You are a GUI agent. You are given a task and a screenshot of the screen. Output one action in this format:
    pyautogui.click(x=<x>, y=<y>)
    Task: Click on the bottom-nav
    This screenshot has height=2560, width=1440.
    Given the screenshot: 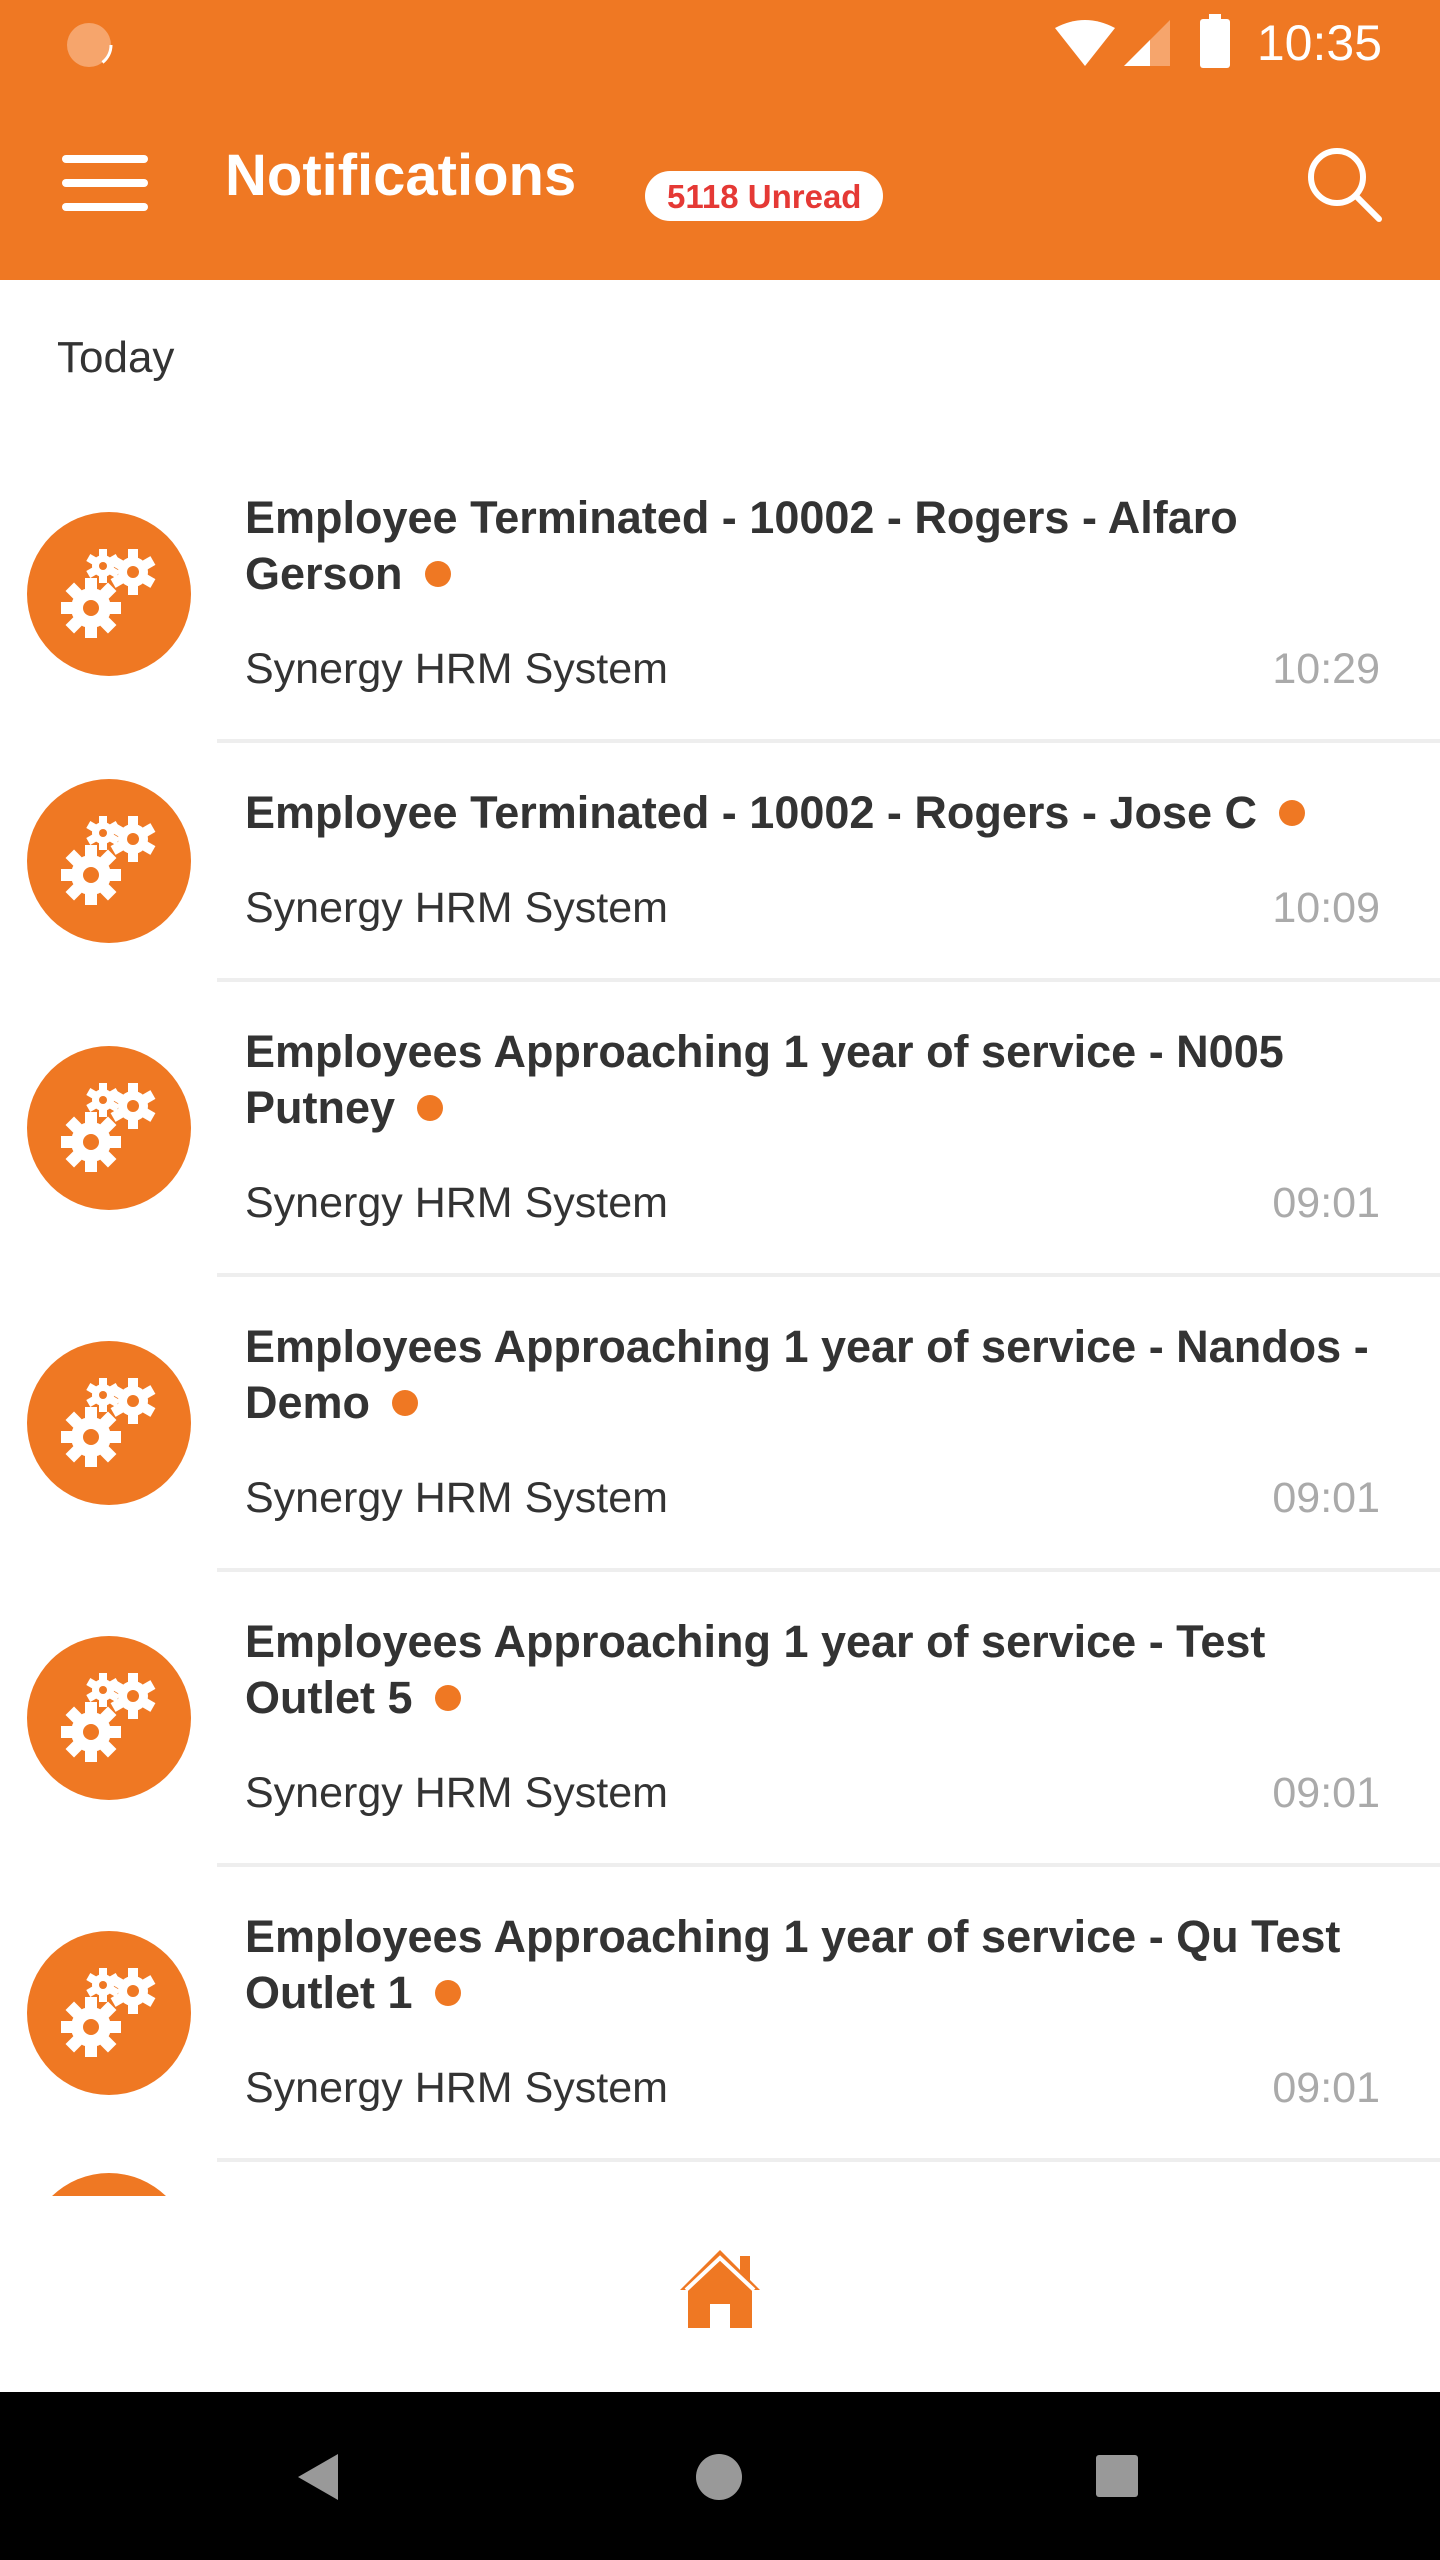 What is the action you would take?
    pyautogui.click(x=720, y=2294)
    